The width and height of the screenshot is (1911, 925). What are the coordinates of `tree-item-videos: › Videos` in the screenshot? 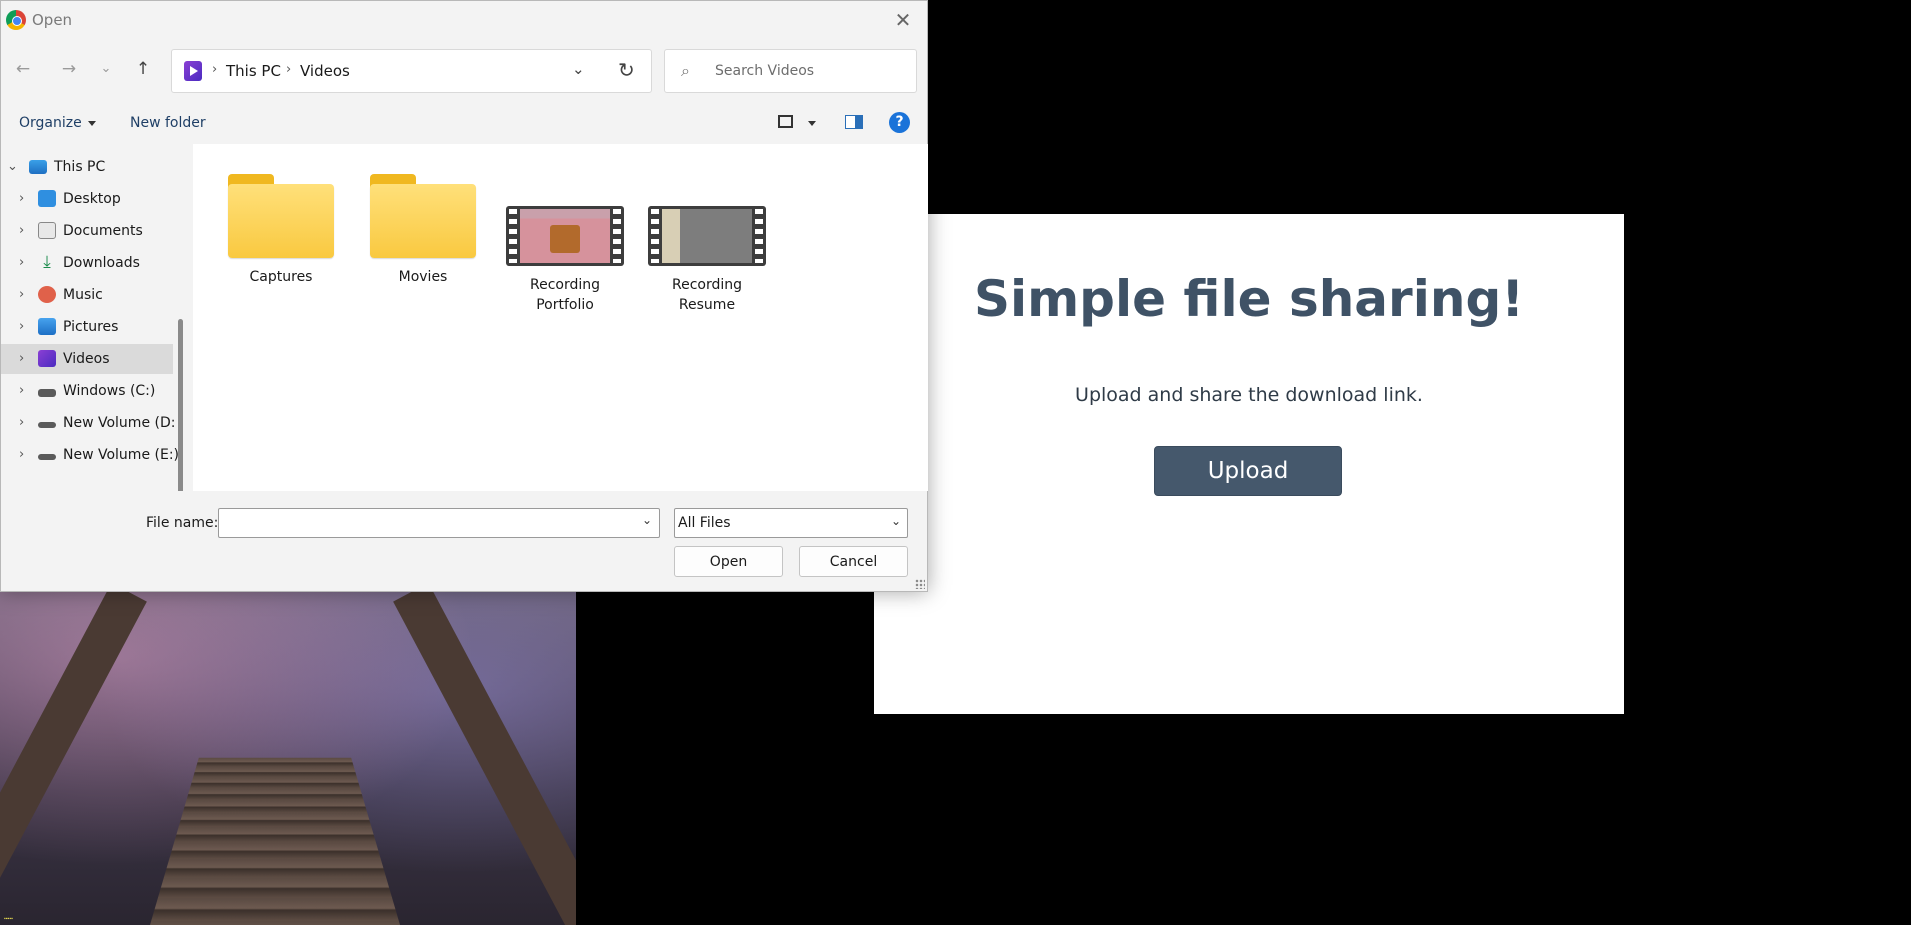 It's located at (87, 359).